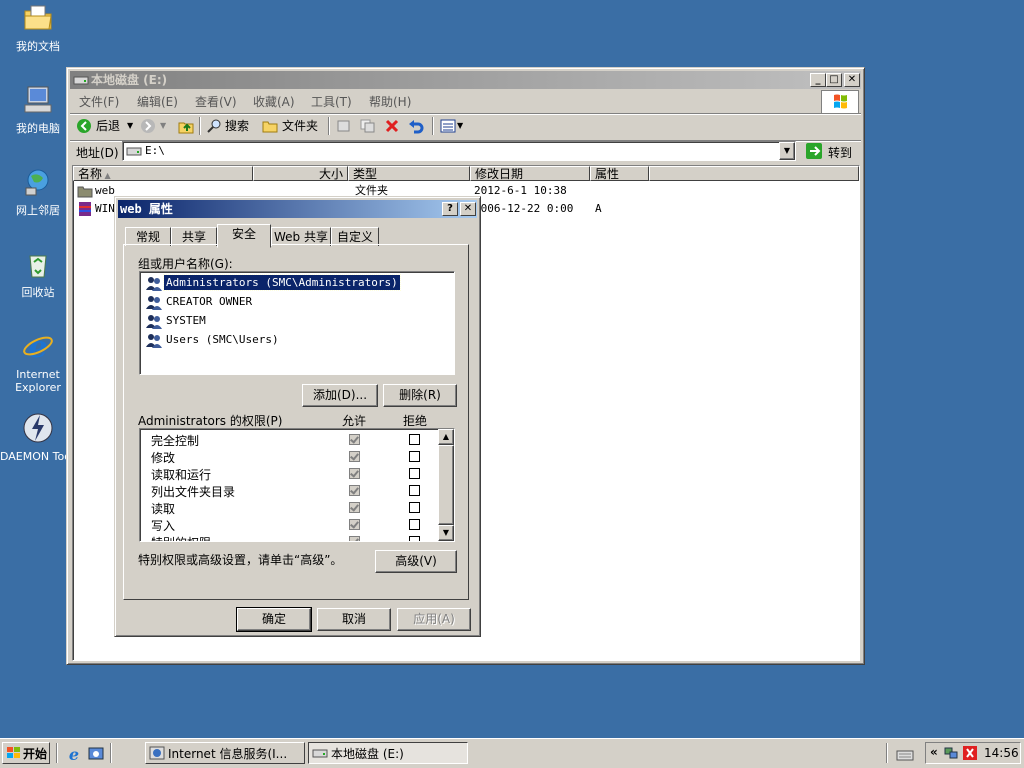  Describe the element at coordinates (392, 126) in the screenshot. I see `delete-button` at that location.